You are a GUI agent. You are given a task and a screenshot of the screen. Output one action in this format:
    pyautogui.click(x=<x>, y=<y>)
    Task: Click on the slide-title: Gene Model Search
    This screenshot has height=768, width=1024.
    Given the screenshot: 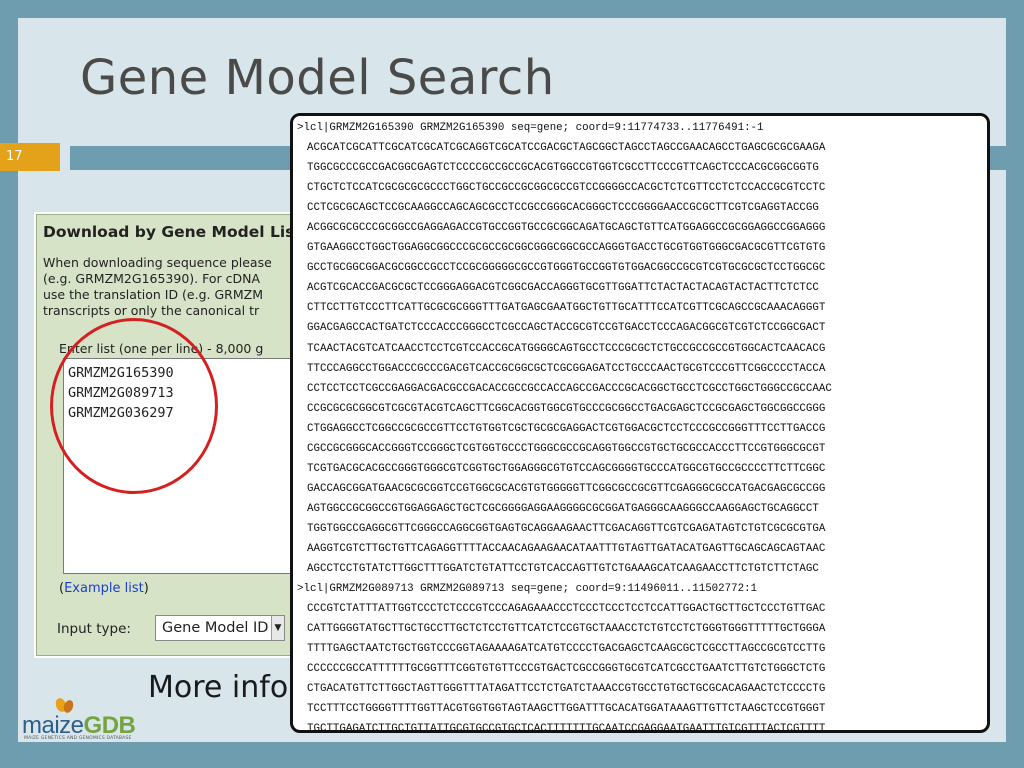 What is the action you would take?
    pyautogui.click(x=317, y=78)
    